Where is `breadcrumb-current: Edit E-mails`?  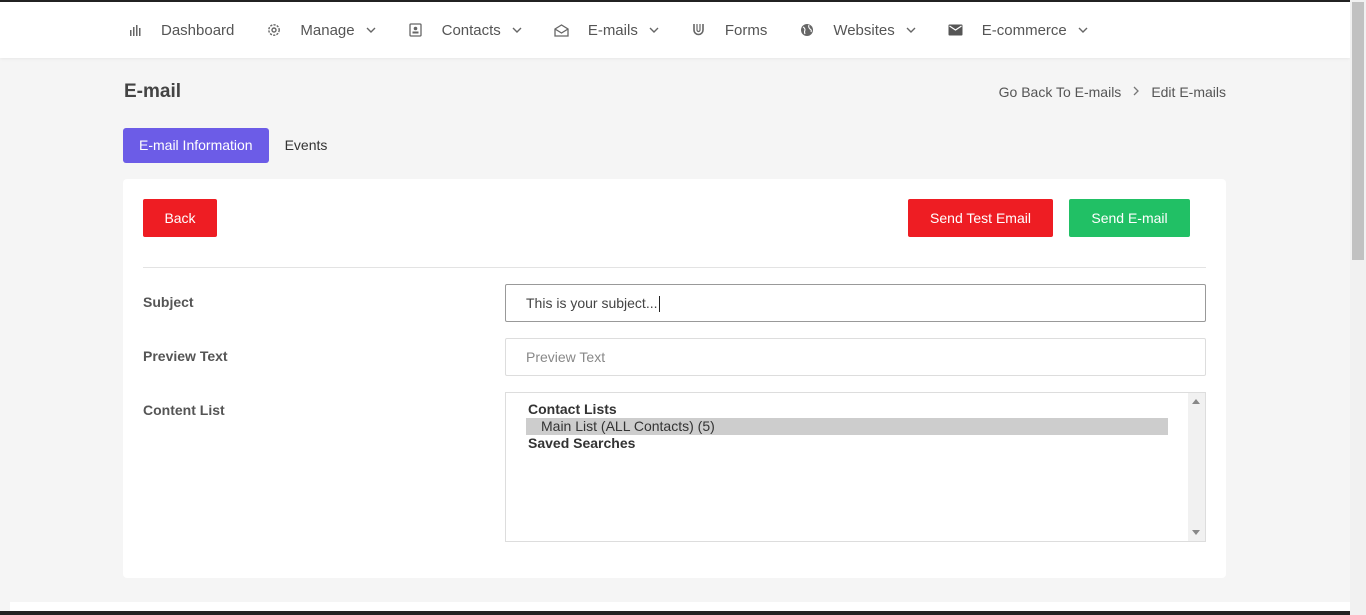 breadcrumb-current: Edit E-mails is located at coordinates (1188, 92).